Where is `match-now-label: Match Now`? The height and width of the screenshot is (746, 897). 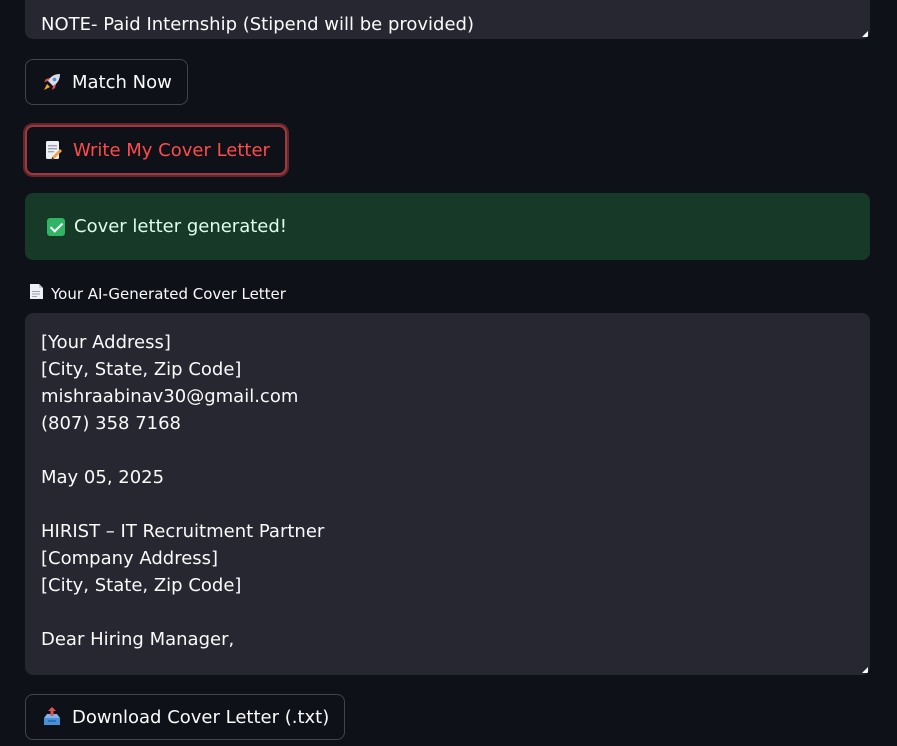 match-now-label: Match Now is located at coordinates (122, 82).